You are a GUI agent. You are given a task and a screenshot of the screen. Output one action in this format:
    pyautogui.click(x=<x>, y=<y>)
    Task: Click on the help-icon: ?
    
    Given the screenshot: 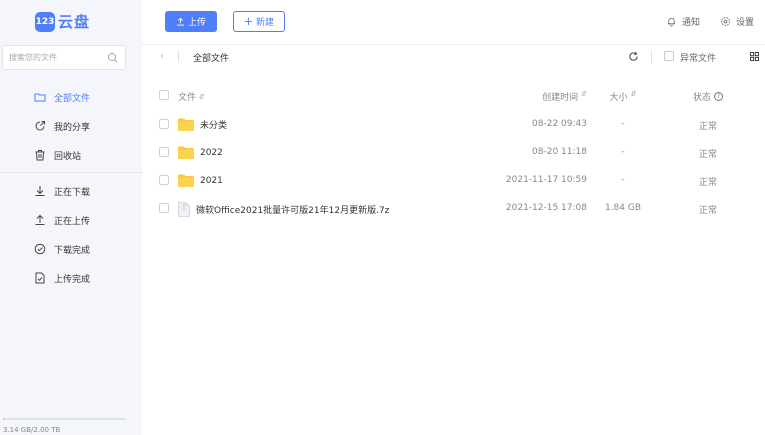 What is the action you would take?
    pyautogui.click(x=718, y=96)
    